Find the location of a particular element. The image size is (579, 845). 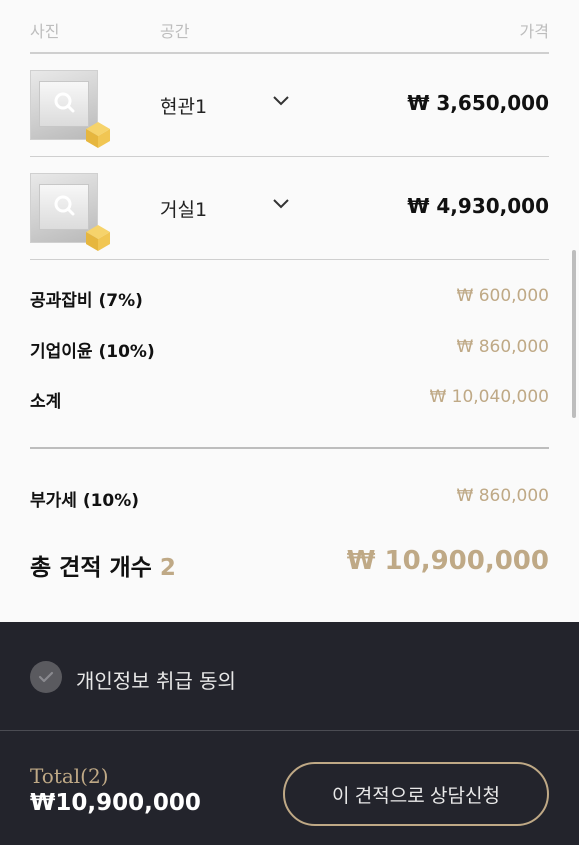

estimate-count-label: 총 견적 개수 2 is located at coordinates (103, 568).